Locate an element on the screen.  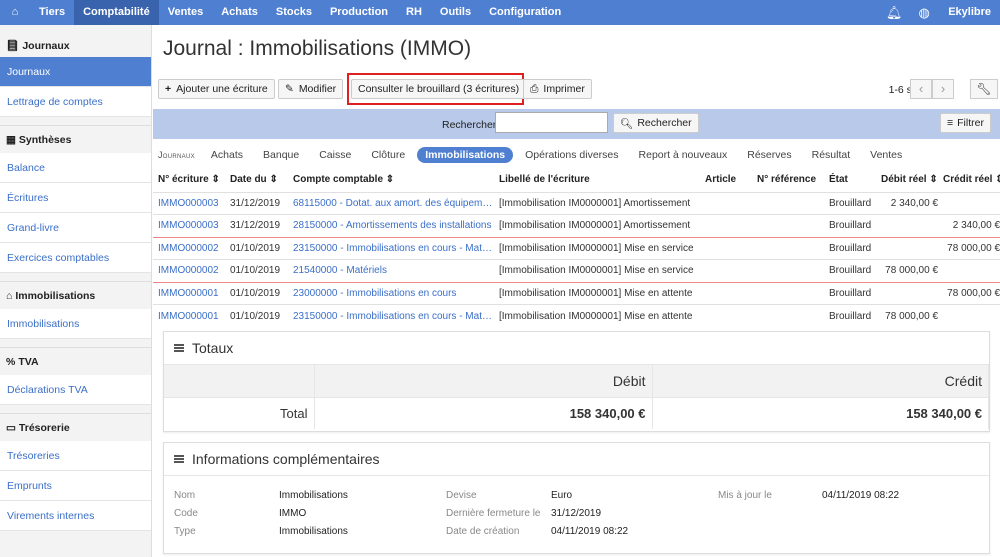
sidebar-item-declarations-tva: Déclarations TVA is located at coordinates (75, 390).